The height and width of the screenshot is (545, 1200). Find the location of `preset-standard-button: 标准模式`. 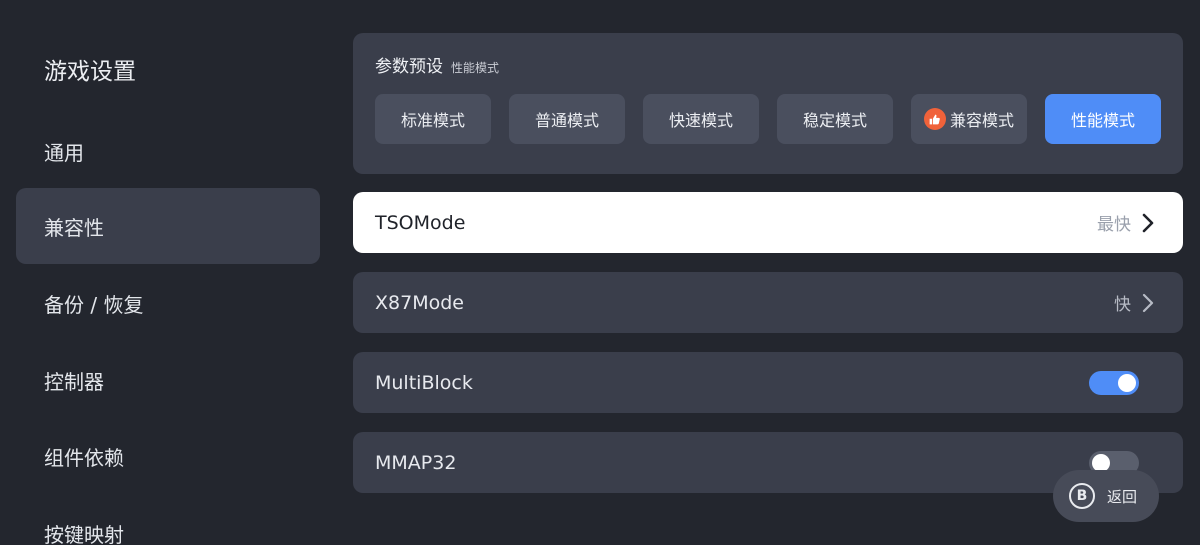

preset-standard-button: 标准模式 is located at coordinates (433, 119).